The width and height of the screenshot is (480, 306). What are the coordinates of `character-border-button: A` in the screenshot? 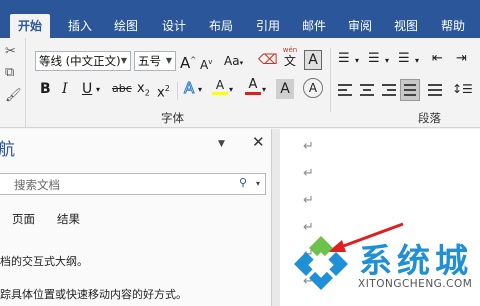 It's located at (313, 60).